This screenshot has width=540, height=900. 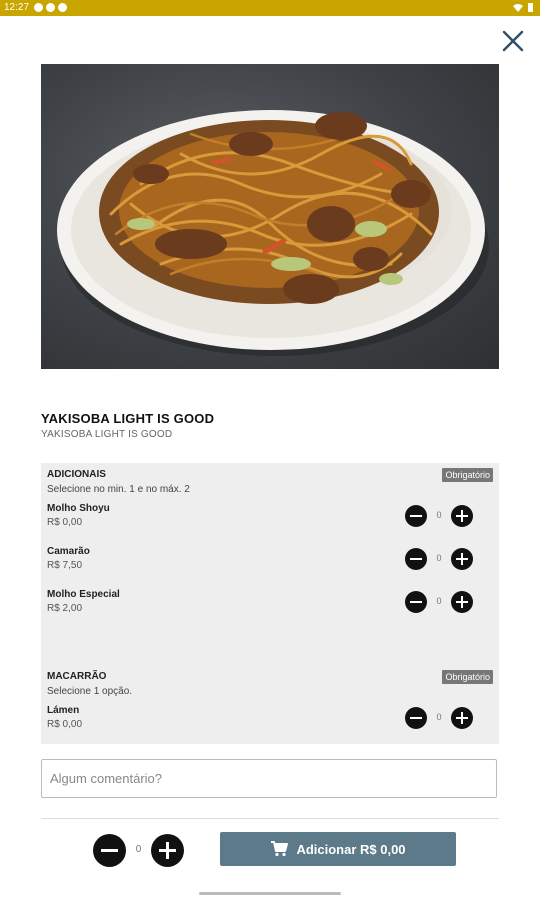 I want to click on group-hint-macarrao: Selecione 1 opção., so click(x=90, y=691).